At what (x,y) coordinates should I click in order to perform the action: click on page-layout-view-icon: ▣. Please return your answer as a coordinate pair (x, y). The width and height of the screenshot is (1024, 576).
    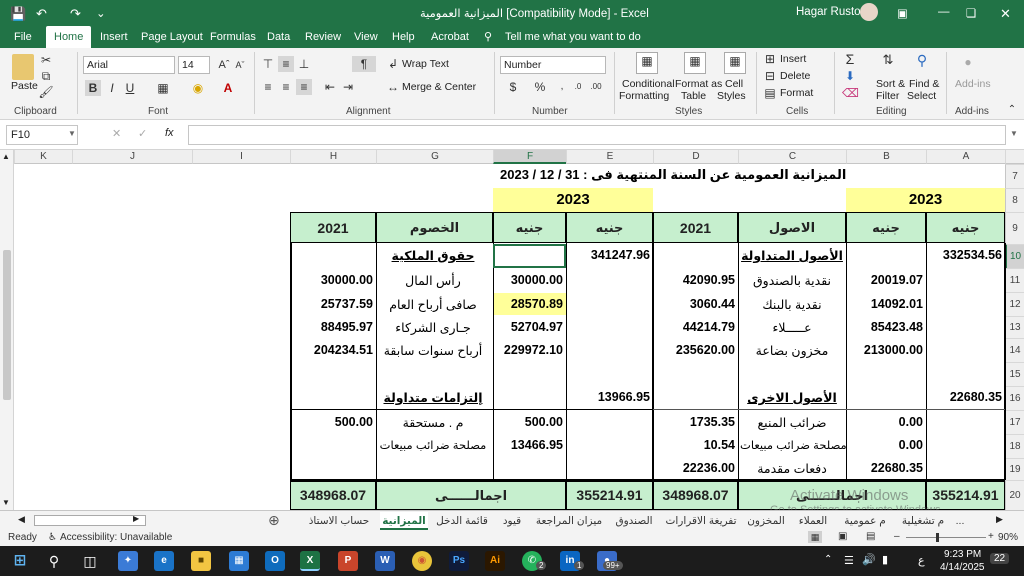
    Looking at the image, I should click on (842, 536).